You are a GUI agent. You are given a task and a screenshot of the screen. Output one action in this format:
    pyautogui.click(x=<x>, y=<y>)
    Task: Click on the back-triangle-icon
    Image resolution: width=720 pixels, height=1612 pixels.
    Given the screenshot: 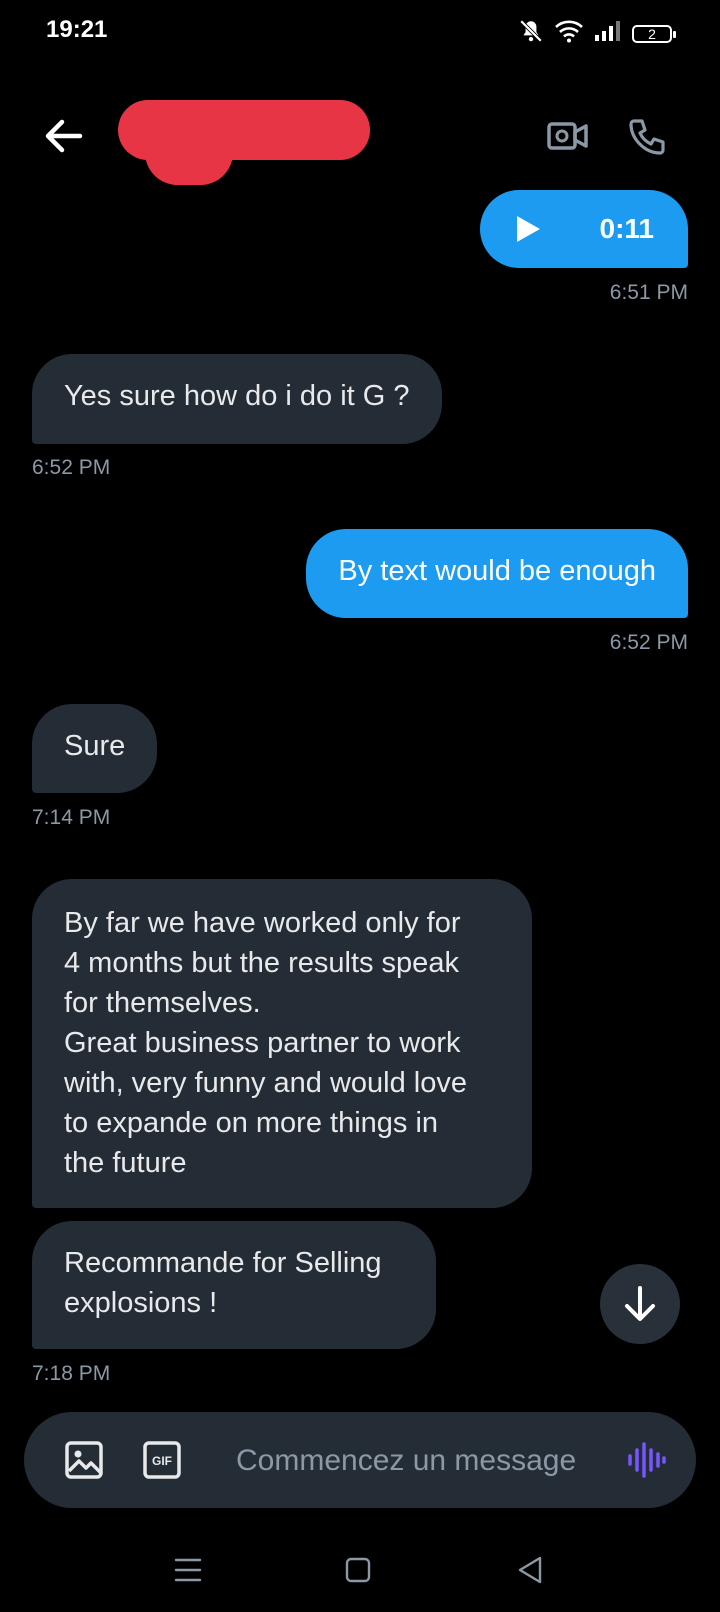 What is the action you would take?
    pyautogui.click(x=530, y=1570)
    